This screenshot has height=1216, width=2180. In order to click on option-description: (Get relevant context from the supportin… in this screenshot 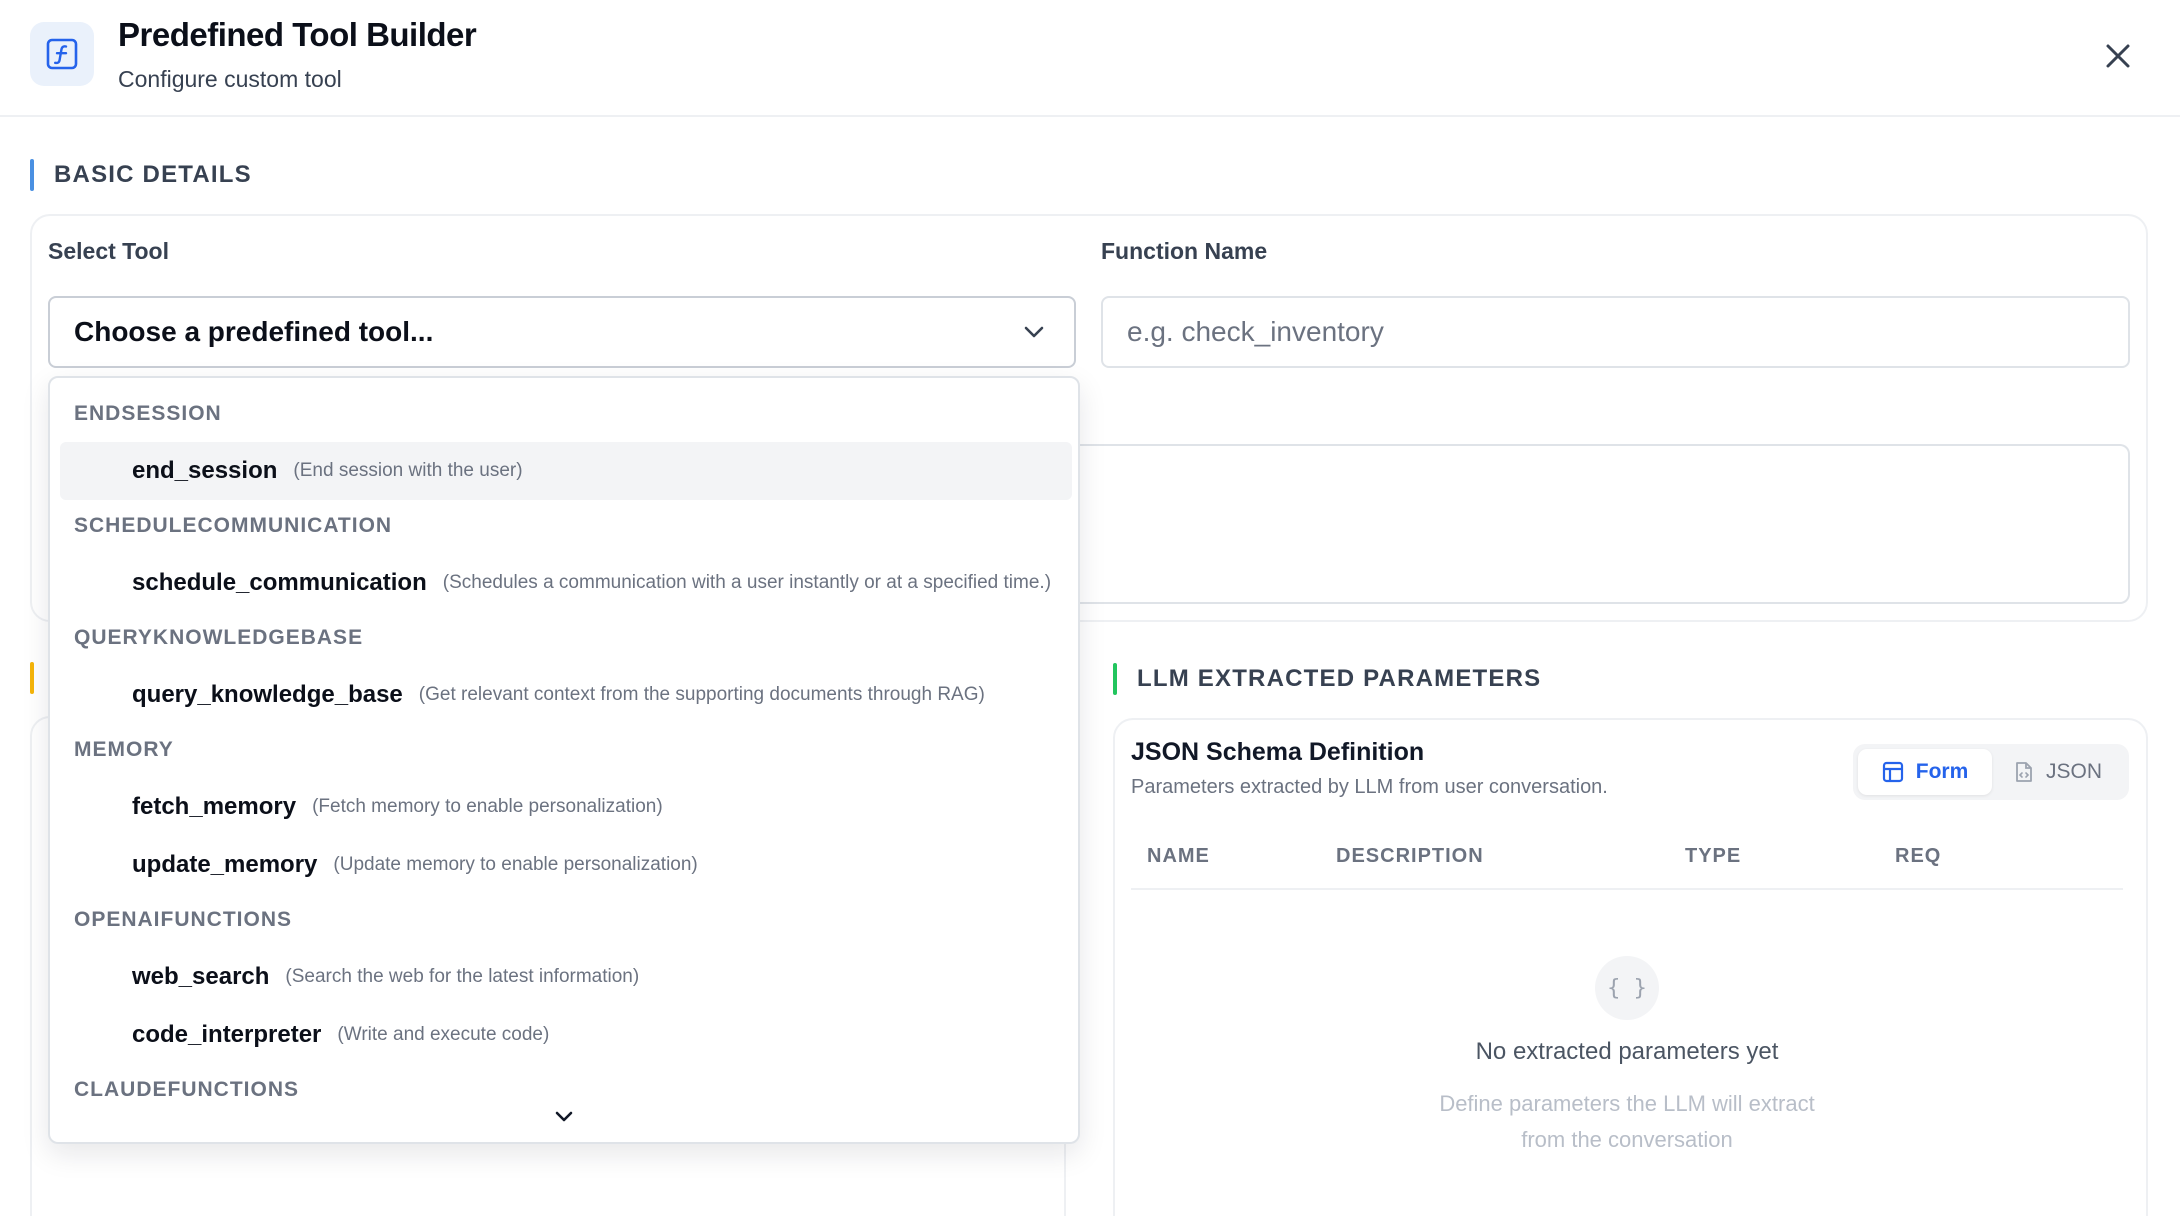, I will do `click(701, 694)`.